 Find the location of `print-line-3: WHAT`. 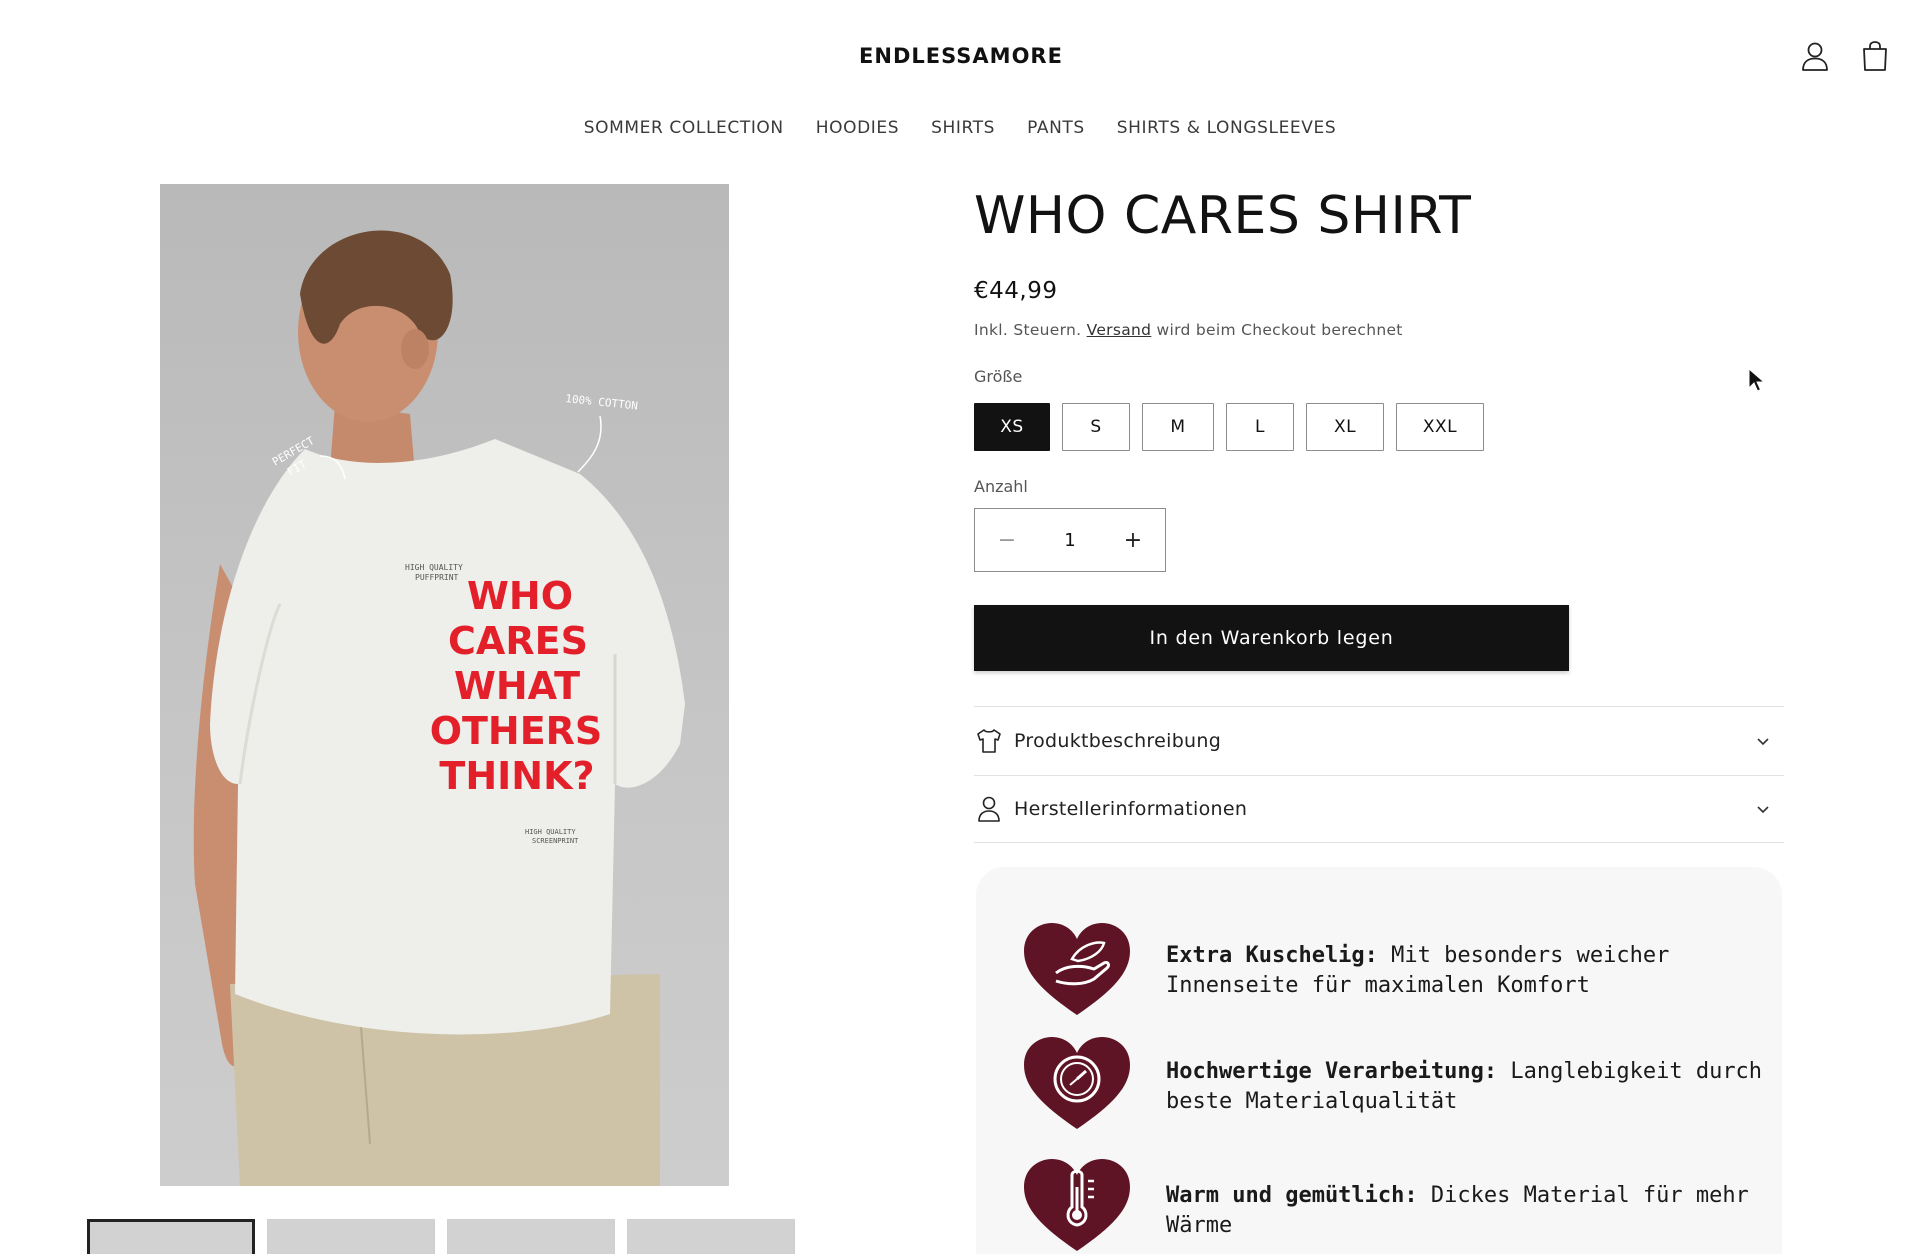

print-line-3: WHAT is located at coordinates (517, 686).